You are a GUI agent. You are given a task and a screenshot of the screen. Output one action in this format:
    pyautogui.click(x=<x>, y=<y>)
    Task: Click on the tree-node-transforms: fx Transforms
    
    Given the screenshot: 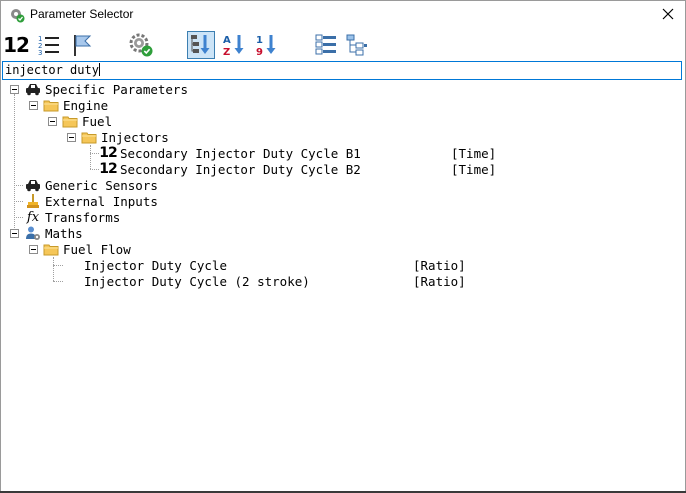 What is the action you would take?
    pyautogui.click(x=72, y=217)
    